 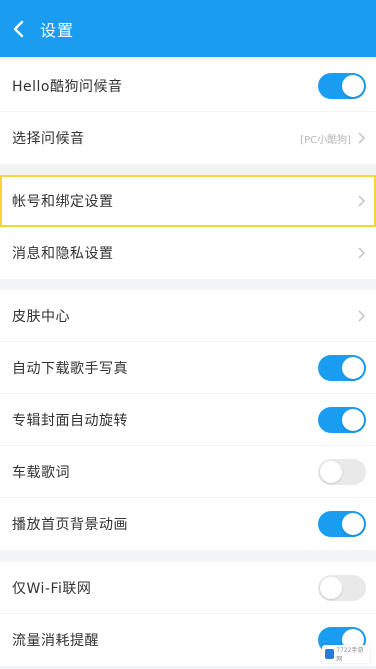 I want to click on watermark-icon, so click(x=330, y=654).